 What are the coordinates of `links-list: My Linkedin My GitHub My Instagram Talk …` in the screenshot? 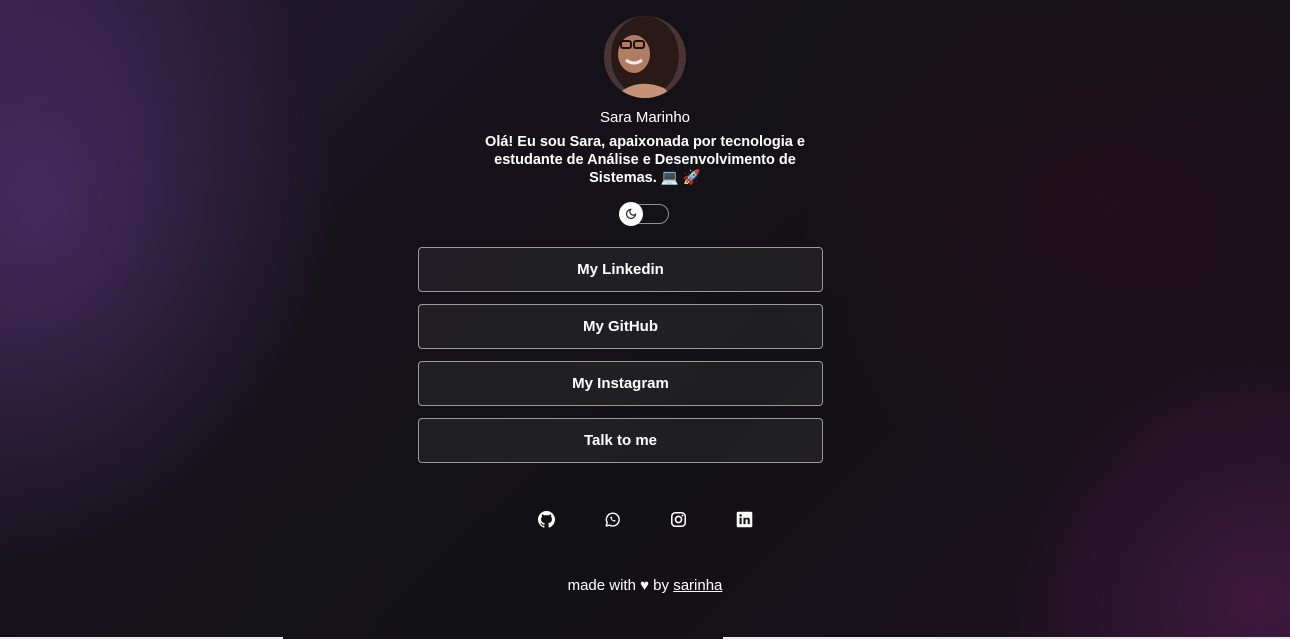 It's located at (620, 355).